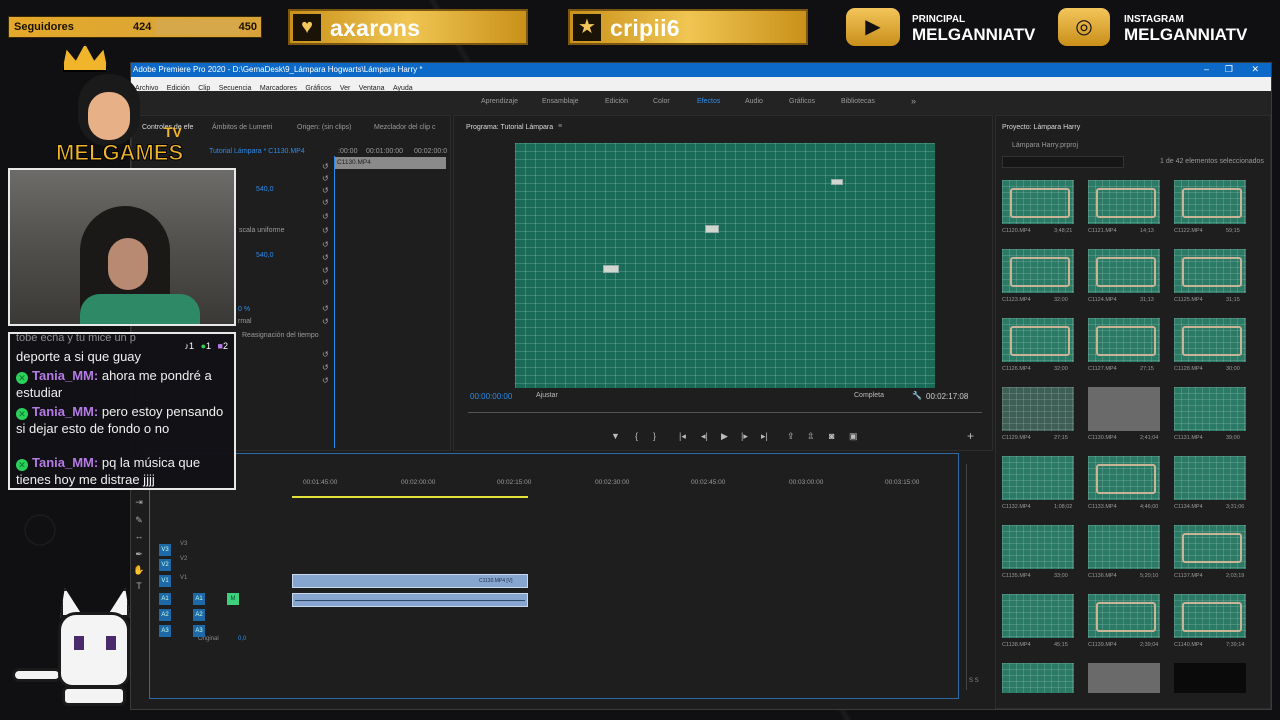 This screenshot has width=1280, height=720. I want to click on sequence-name: Tutorial Lámpara * C1130.MP4, so click(257, 151).